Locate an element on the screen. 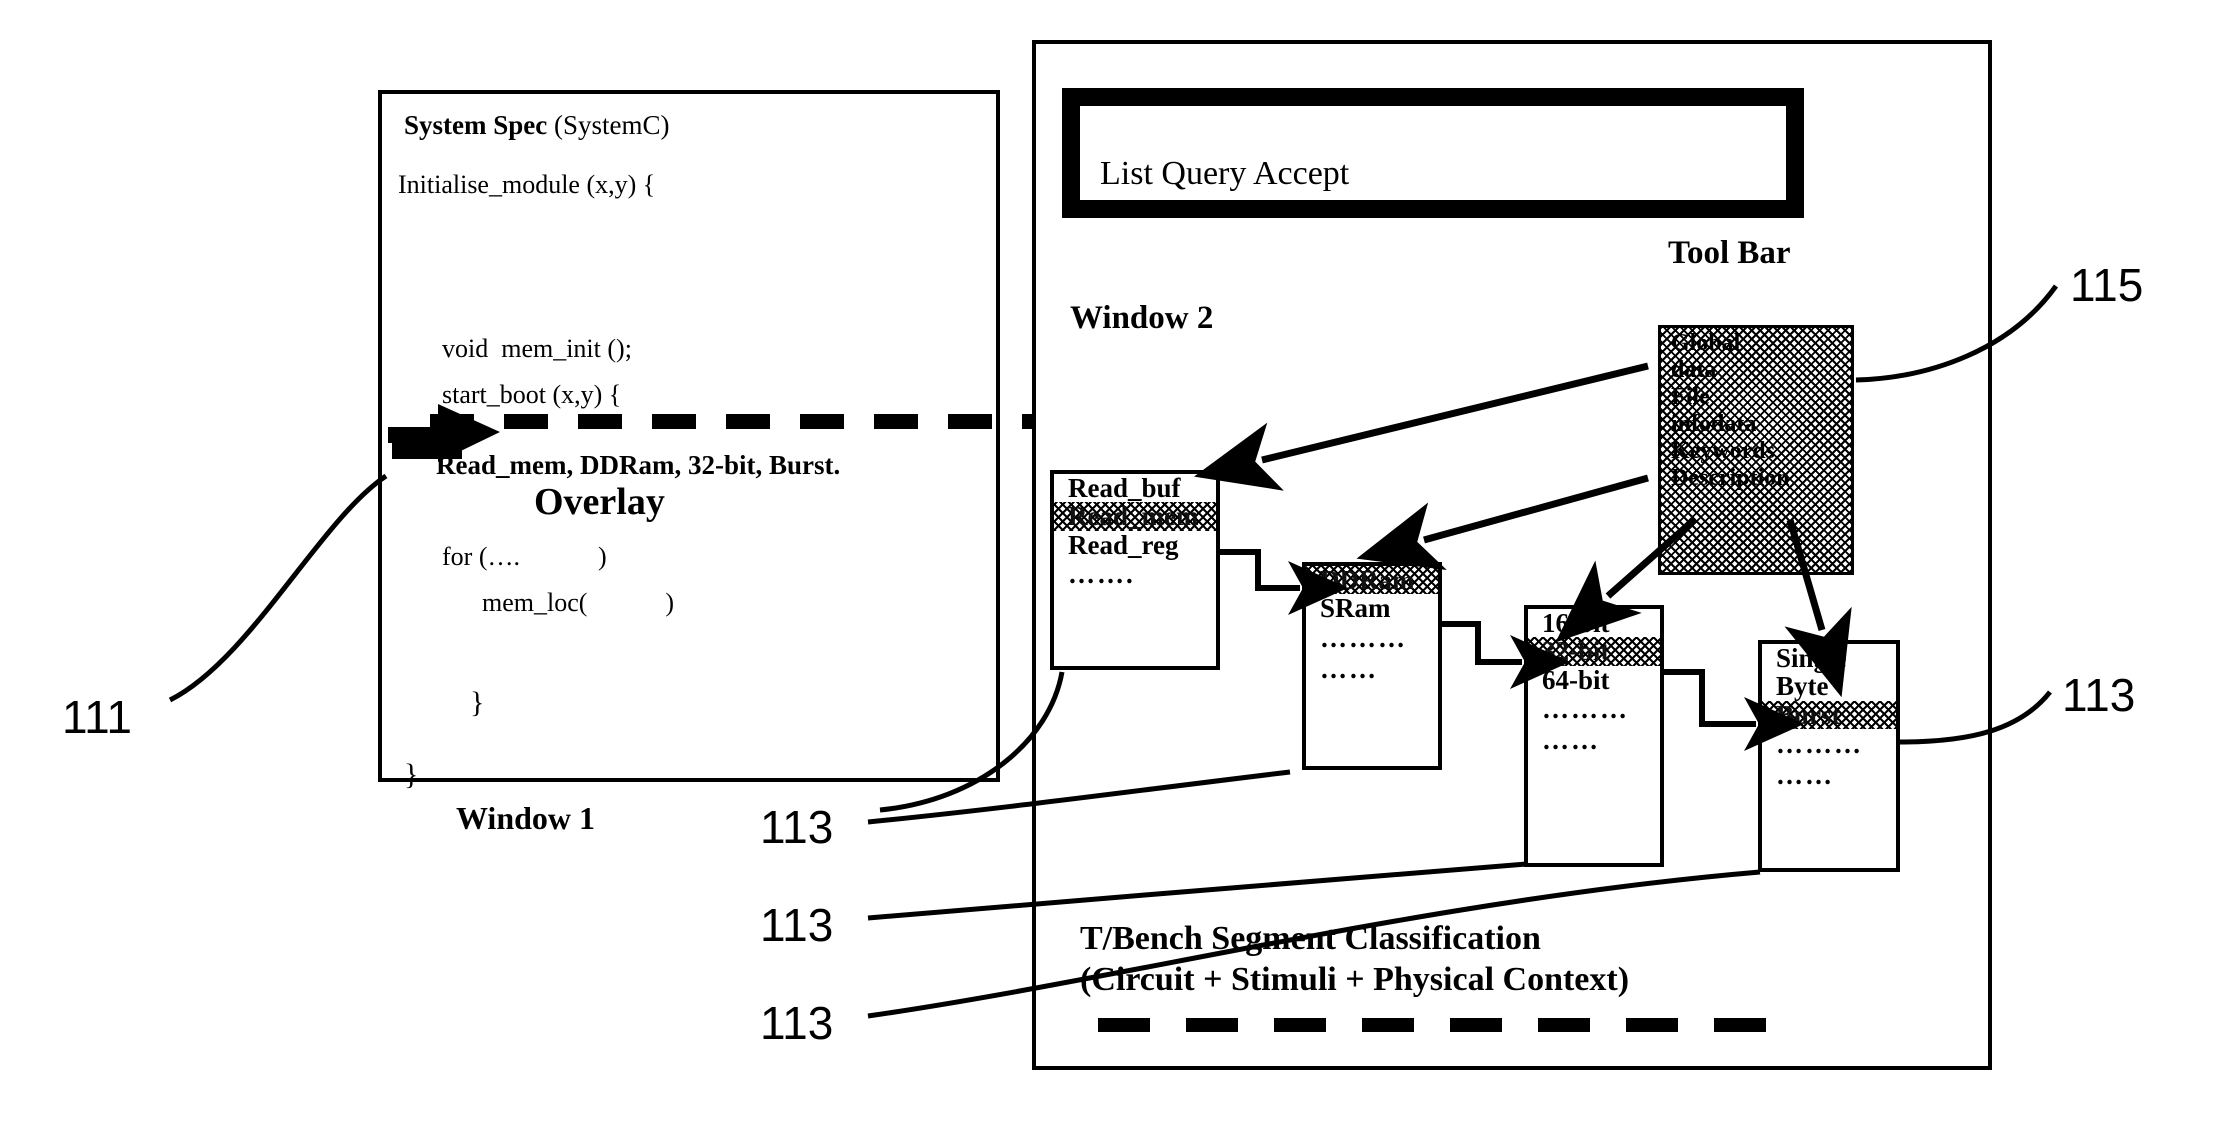 The width and height of the screenshot is (2223, 1122). option-row: Byte is located at coordinates (1829, 686).